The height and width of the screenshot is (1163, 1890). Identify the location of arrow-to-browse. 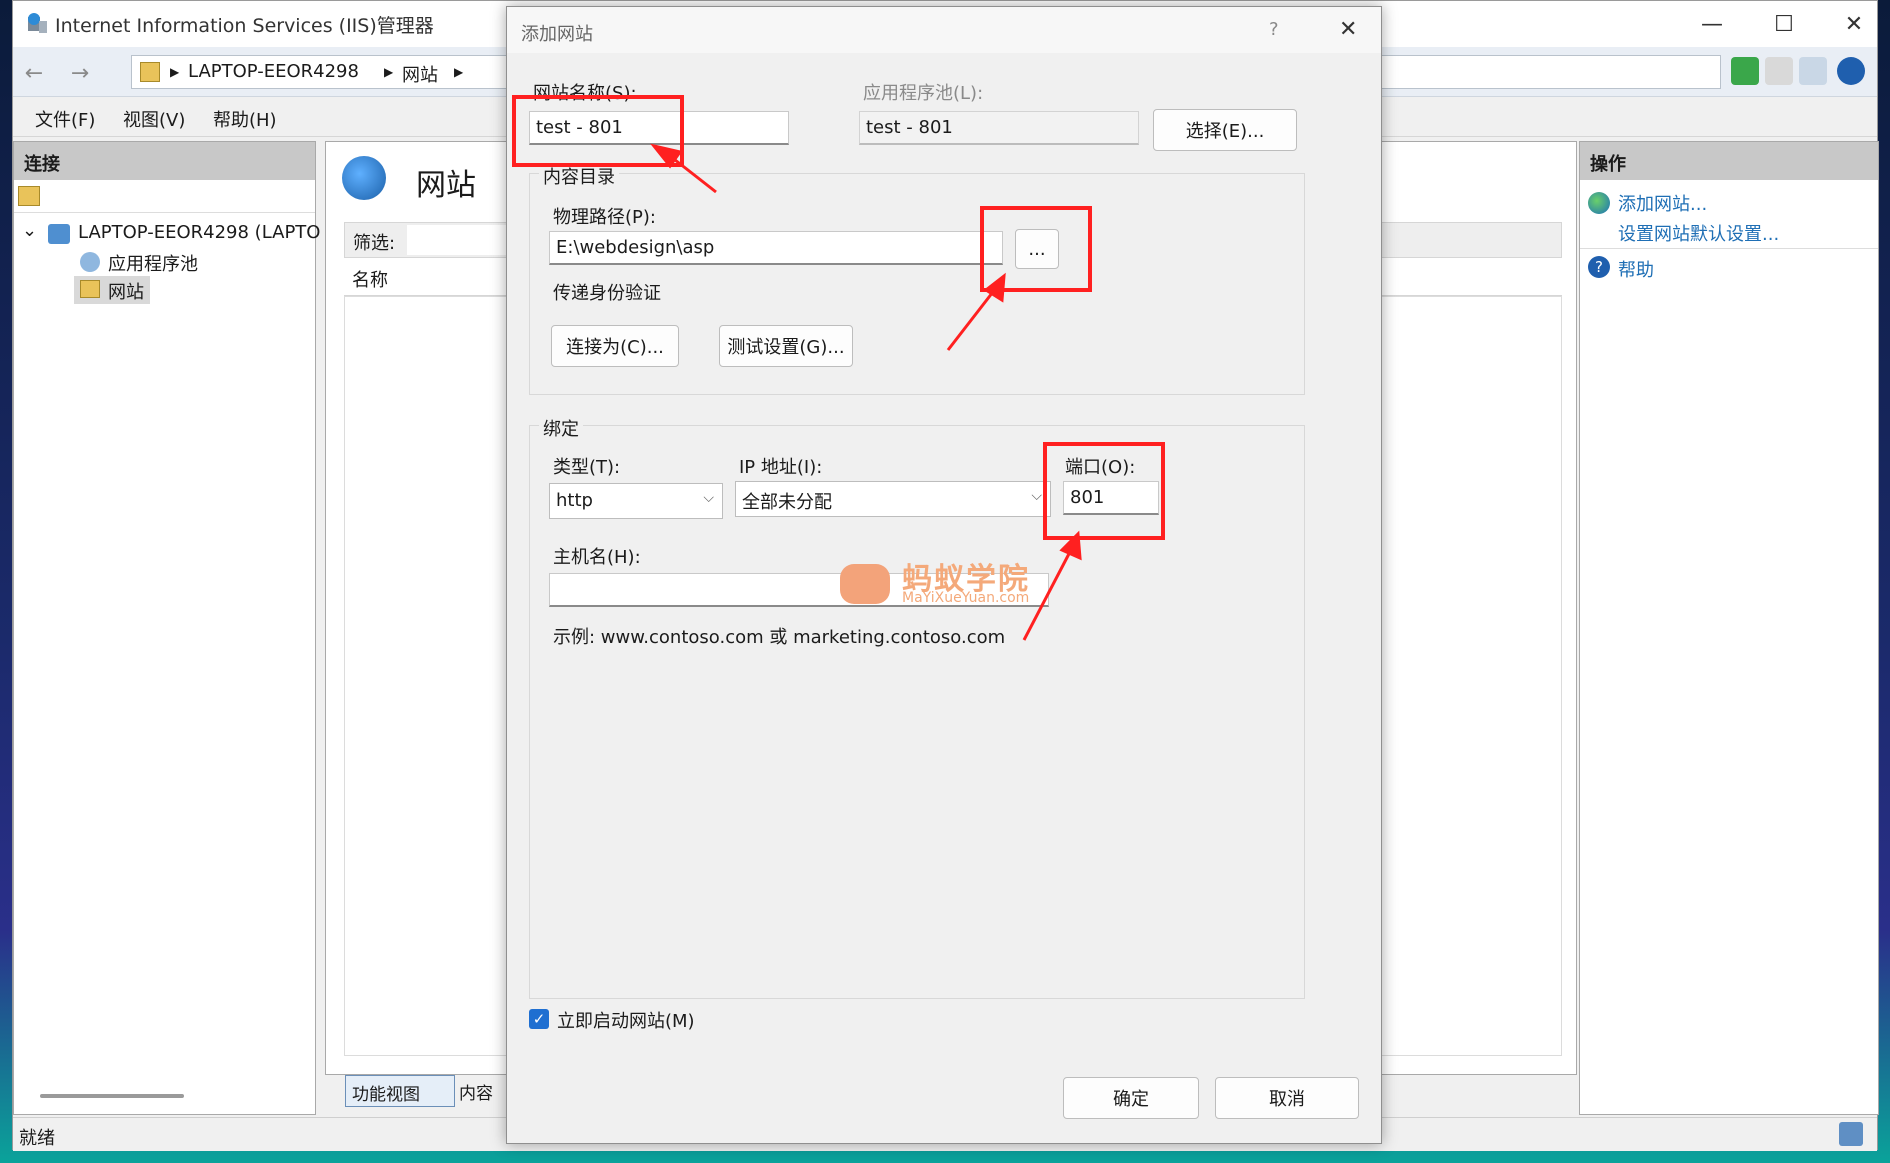
(972, 319).